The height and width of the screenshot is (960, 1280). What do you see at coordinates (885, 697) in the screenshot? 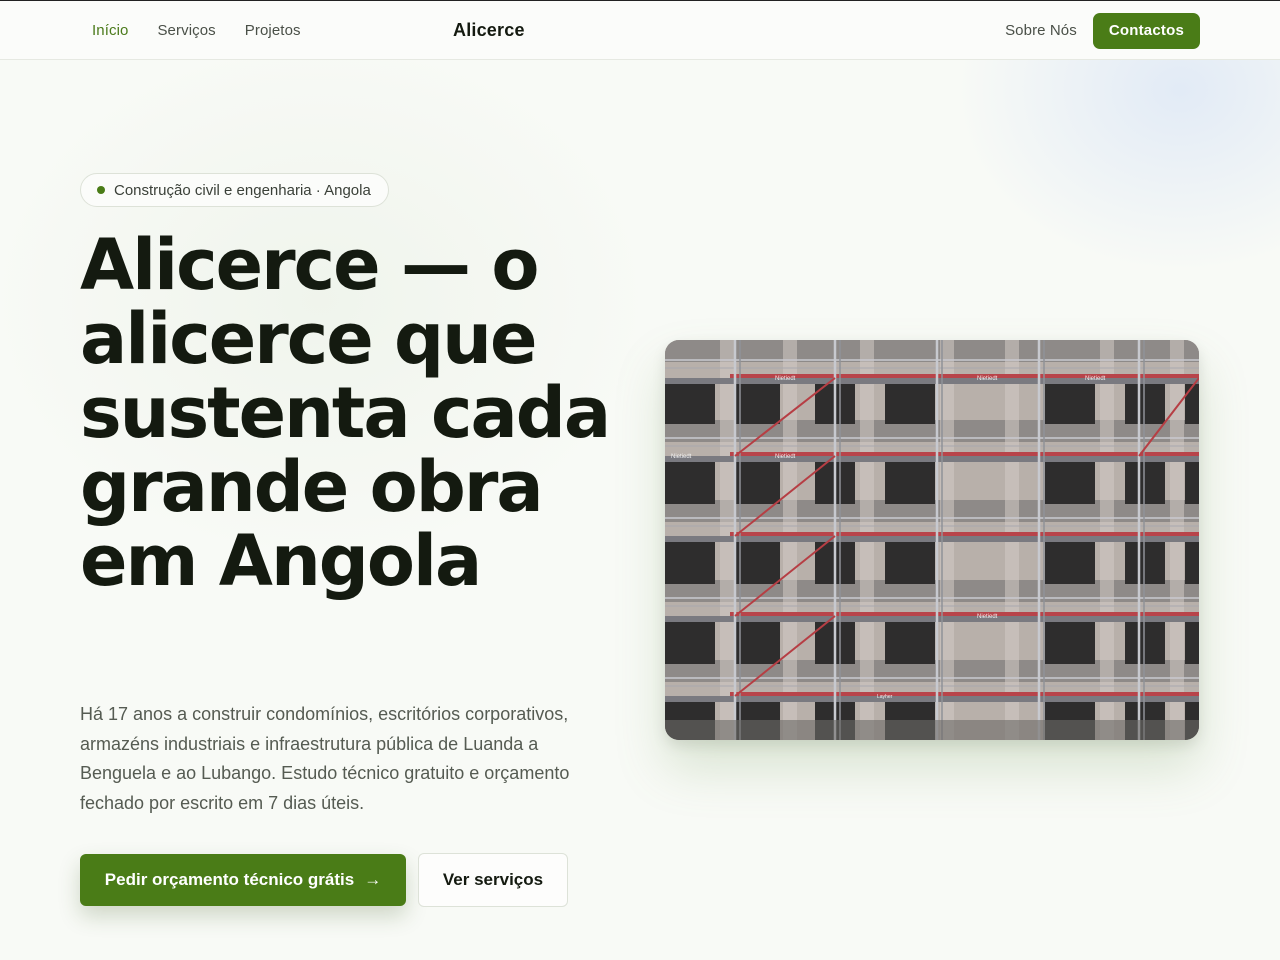
I see `scaffold-board-label: Layher` at bounding box center [885, 697].